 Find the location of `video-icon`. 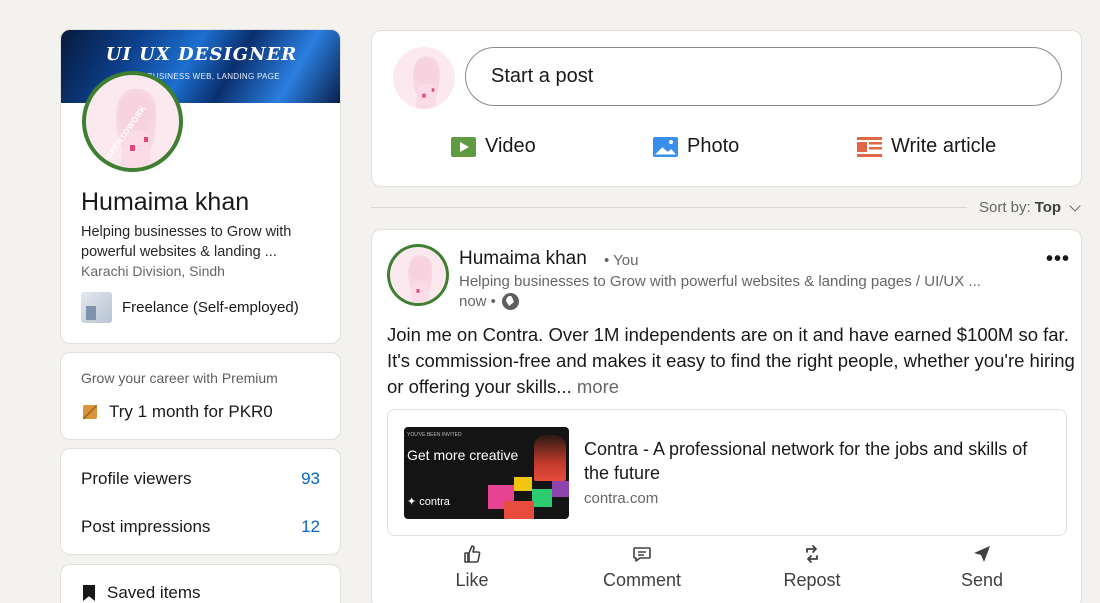

video-icon is located at coordinates (463, 146).